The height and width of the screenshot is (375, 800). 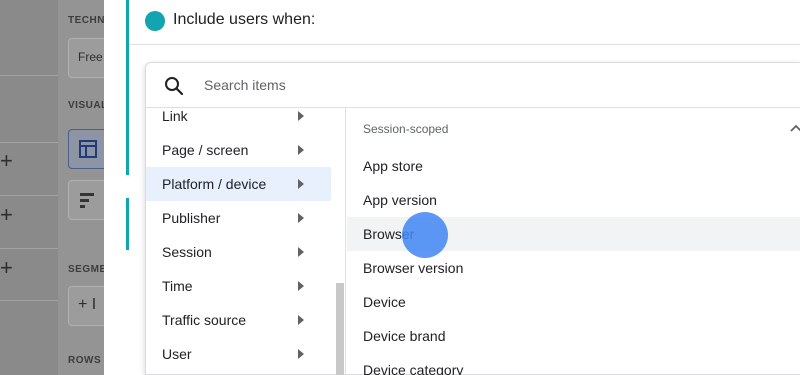 I want to click on category-label: Platform / device, so click(x=214, y=184).